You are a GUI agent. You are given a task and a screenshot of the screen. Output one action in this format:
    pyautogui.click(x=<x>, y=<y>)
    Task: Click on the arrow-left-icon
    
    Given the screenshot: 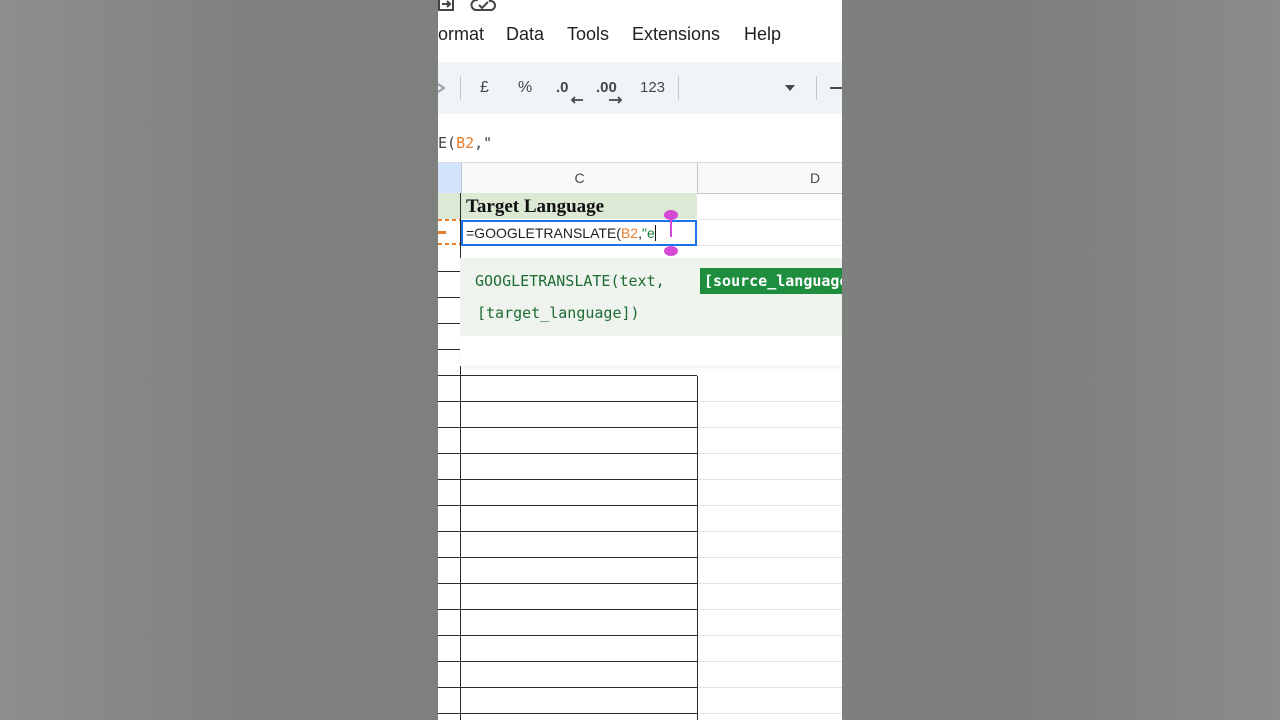 What is the action you would take?
    pyautogui.click(x=576, y=100)
    